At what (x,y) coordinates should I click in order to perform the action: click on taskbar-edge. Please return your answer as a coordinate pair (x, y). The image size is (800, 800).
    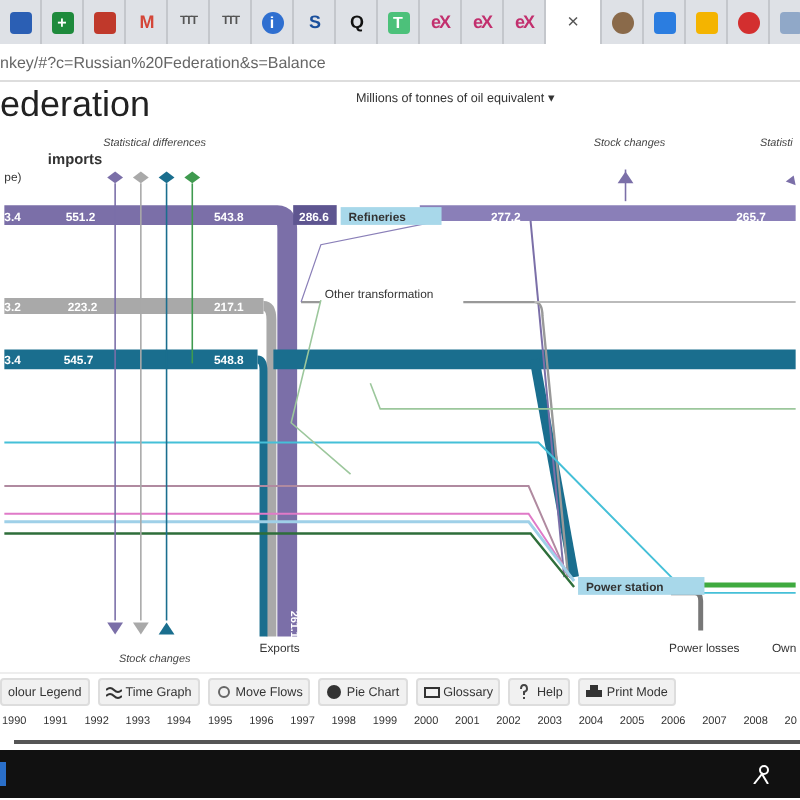
    Looking at the image, I should click on (3, 774).